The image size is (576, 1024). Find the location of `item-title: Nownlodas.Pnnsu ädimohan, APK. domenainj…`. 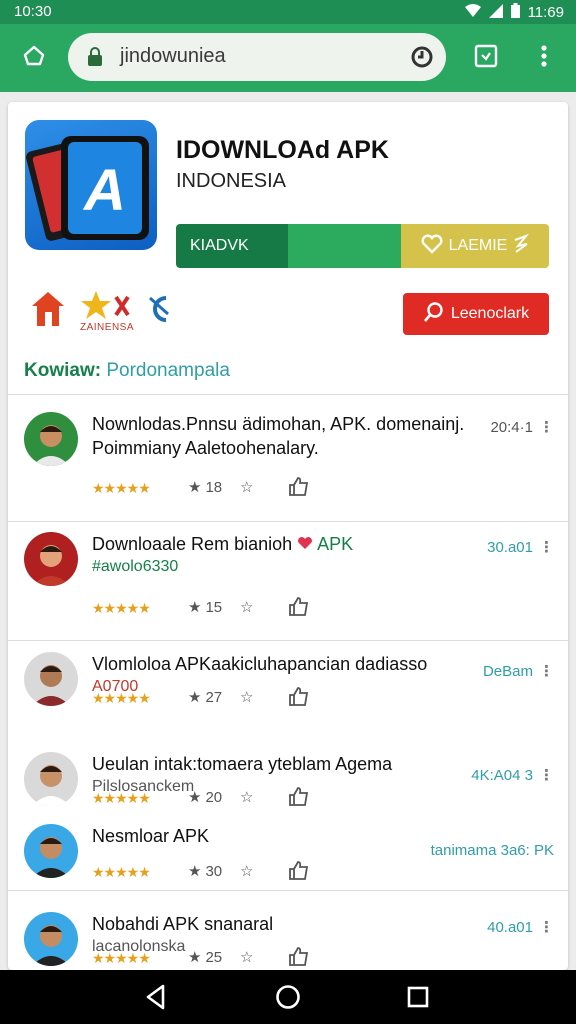

item-title: Nownlodas.Pnnsu ädimohan, APK. domenainj… is located at coordinates (292, 424).